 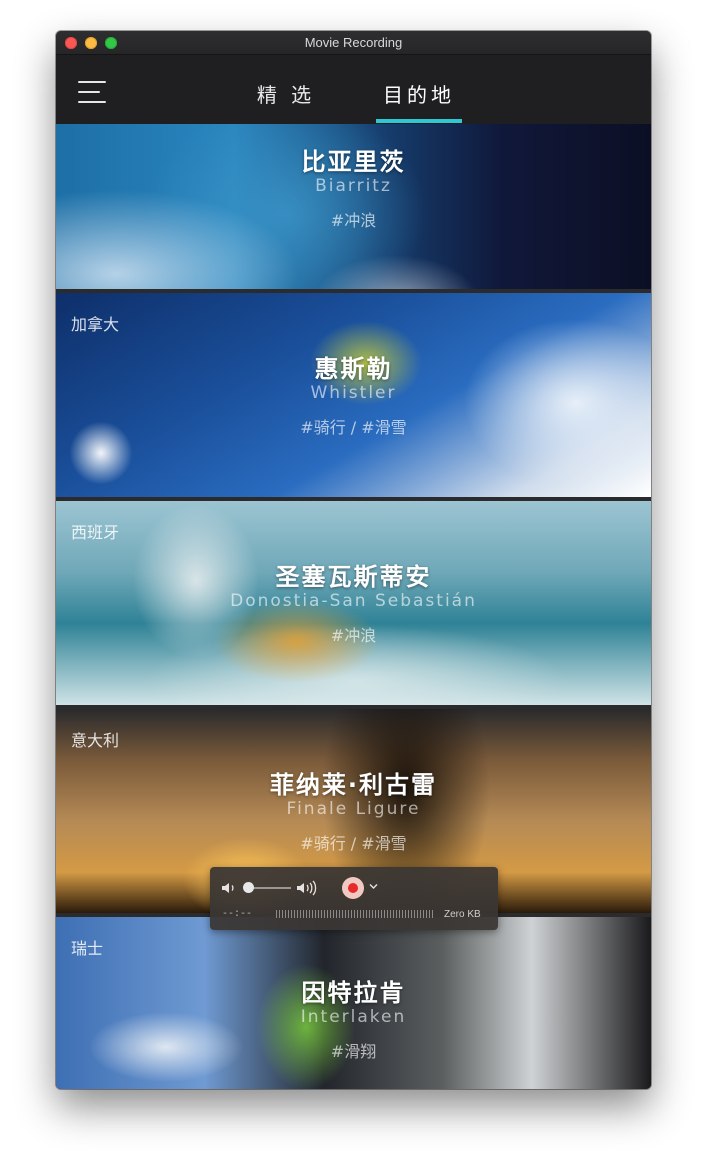 I want to click on country-label: 意大利, so click(x=95, y=740).